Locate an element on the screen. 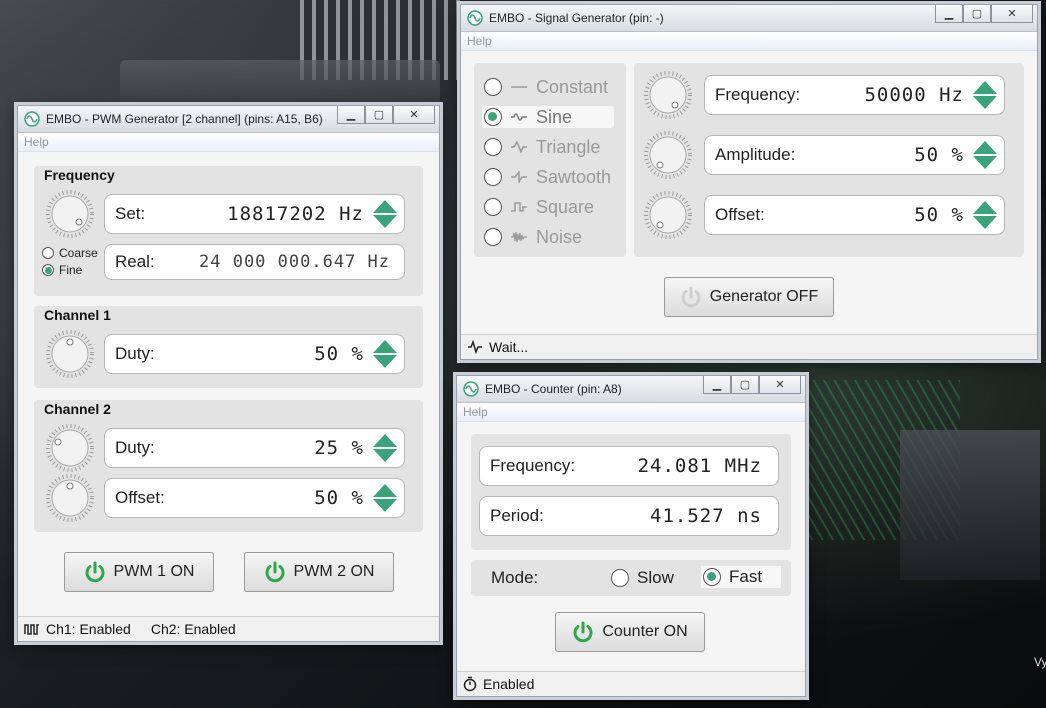  fine-option: Fine is located at coordinates (62, 270).